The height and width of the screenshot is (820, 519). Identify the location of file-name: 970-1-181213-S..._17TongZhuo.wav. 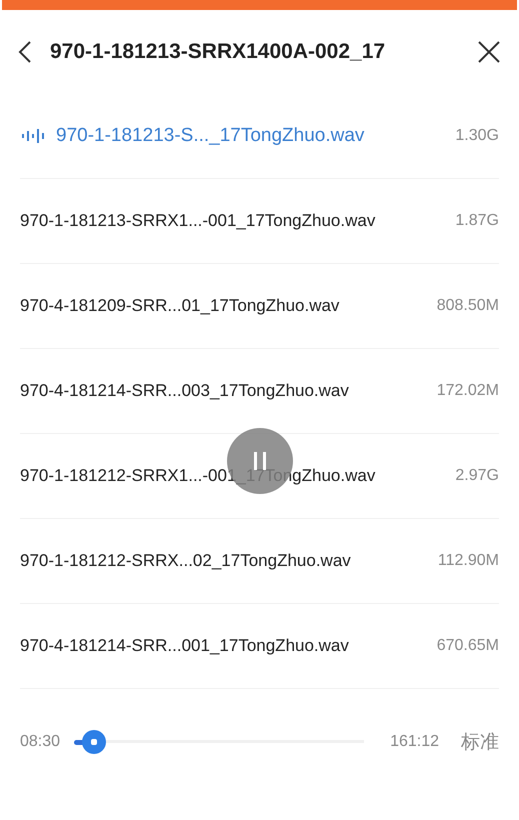
(211, 136).